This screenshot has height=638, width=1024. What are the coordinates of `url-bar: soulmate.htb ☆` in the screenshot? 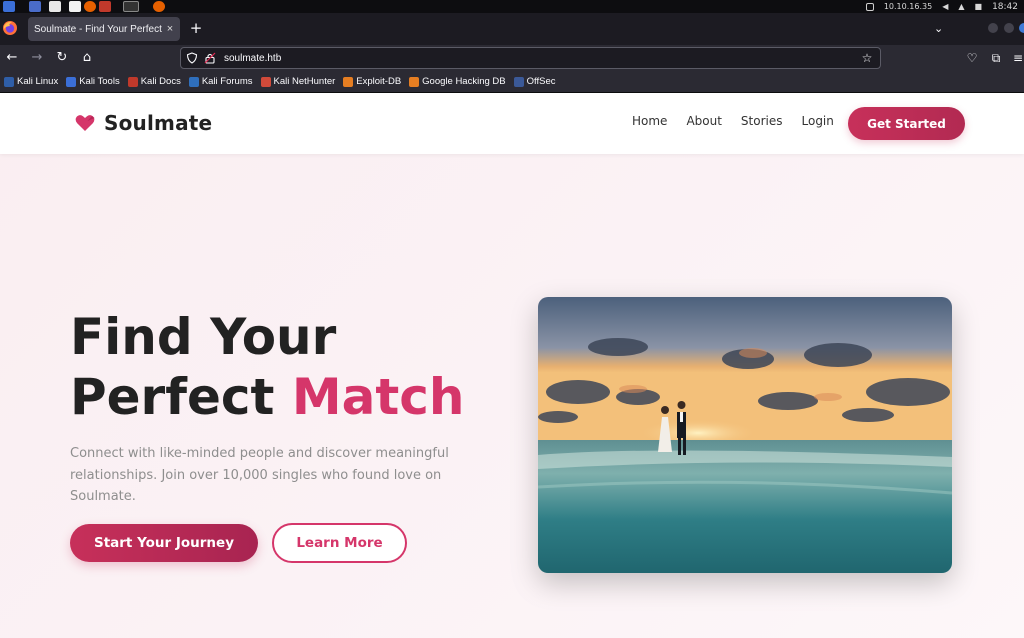 It's located at (530, 58).